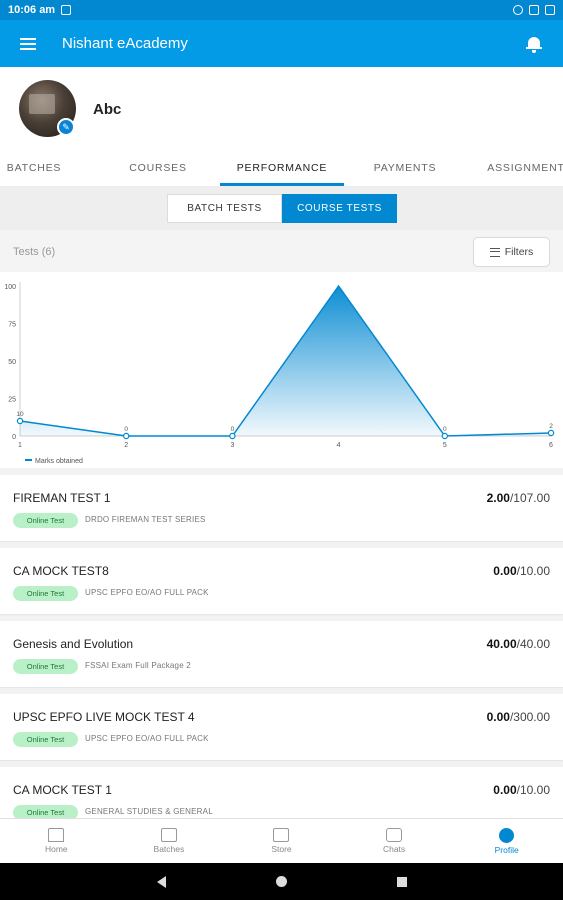 Image resolution: width=563 pixels, height=900 pixels. What do you see at coordinates (394, 849) in the screenshot?
I see `nav-label: Chats` at bounding box center [394, 849].